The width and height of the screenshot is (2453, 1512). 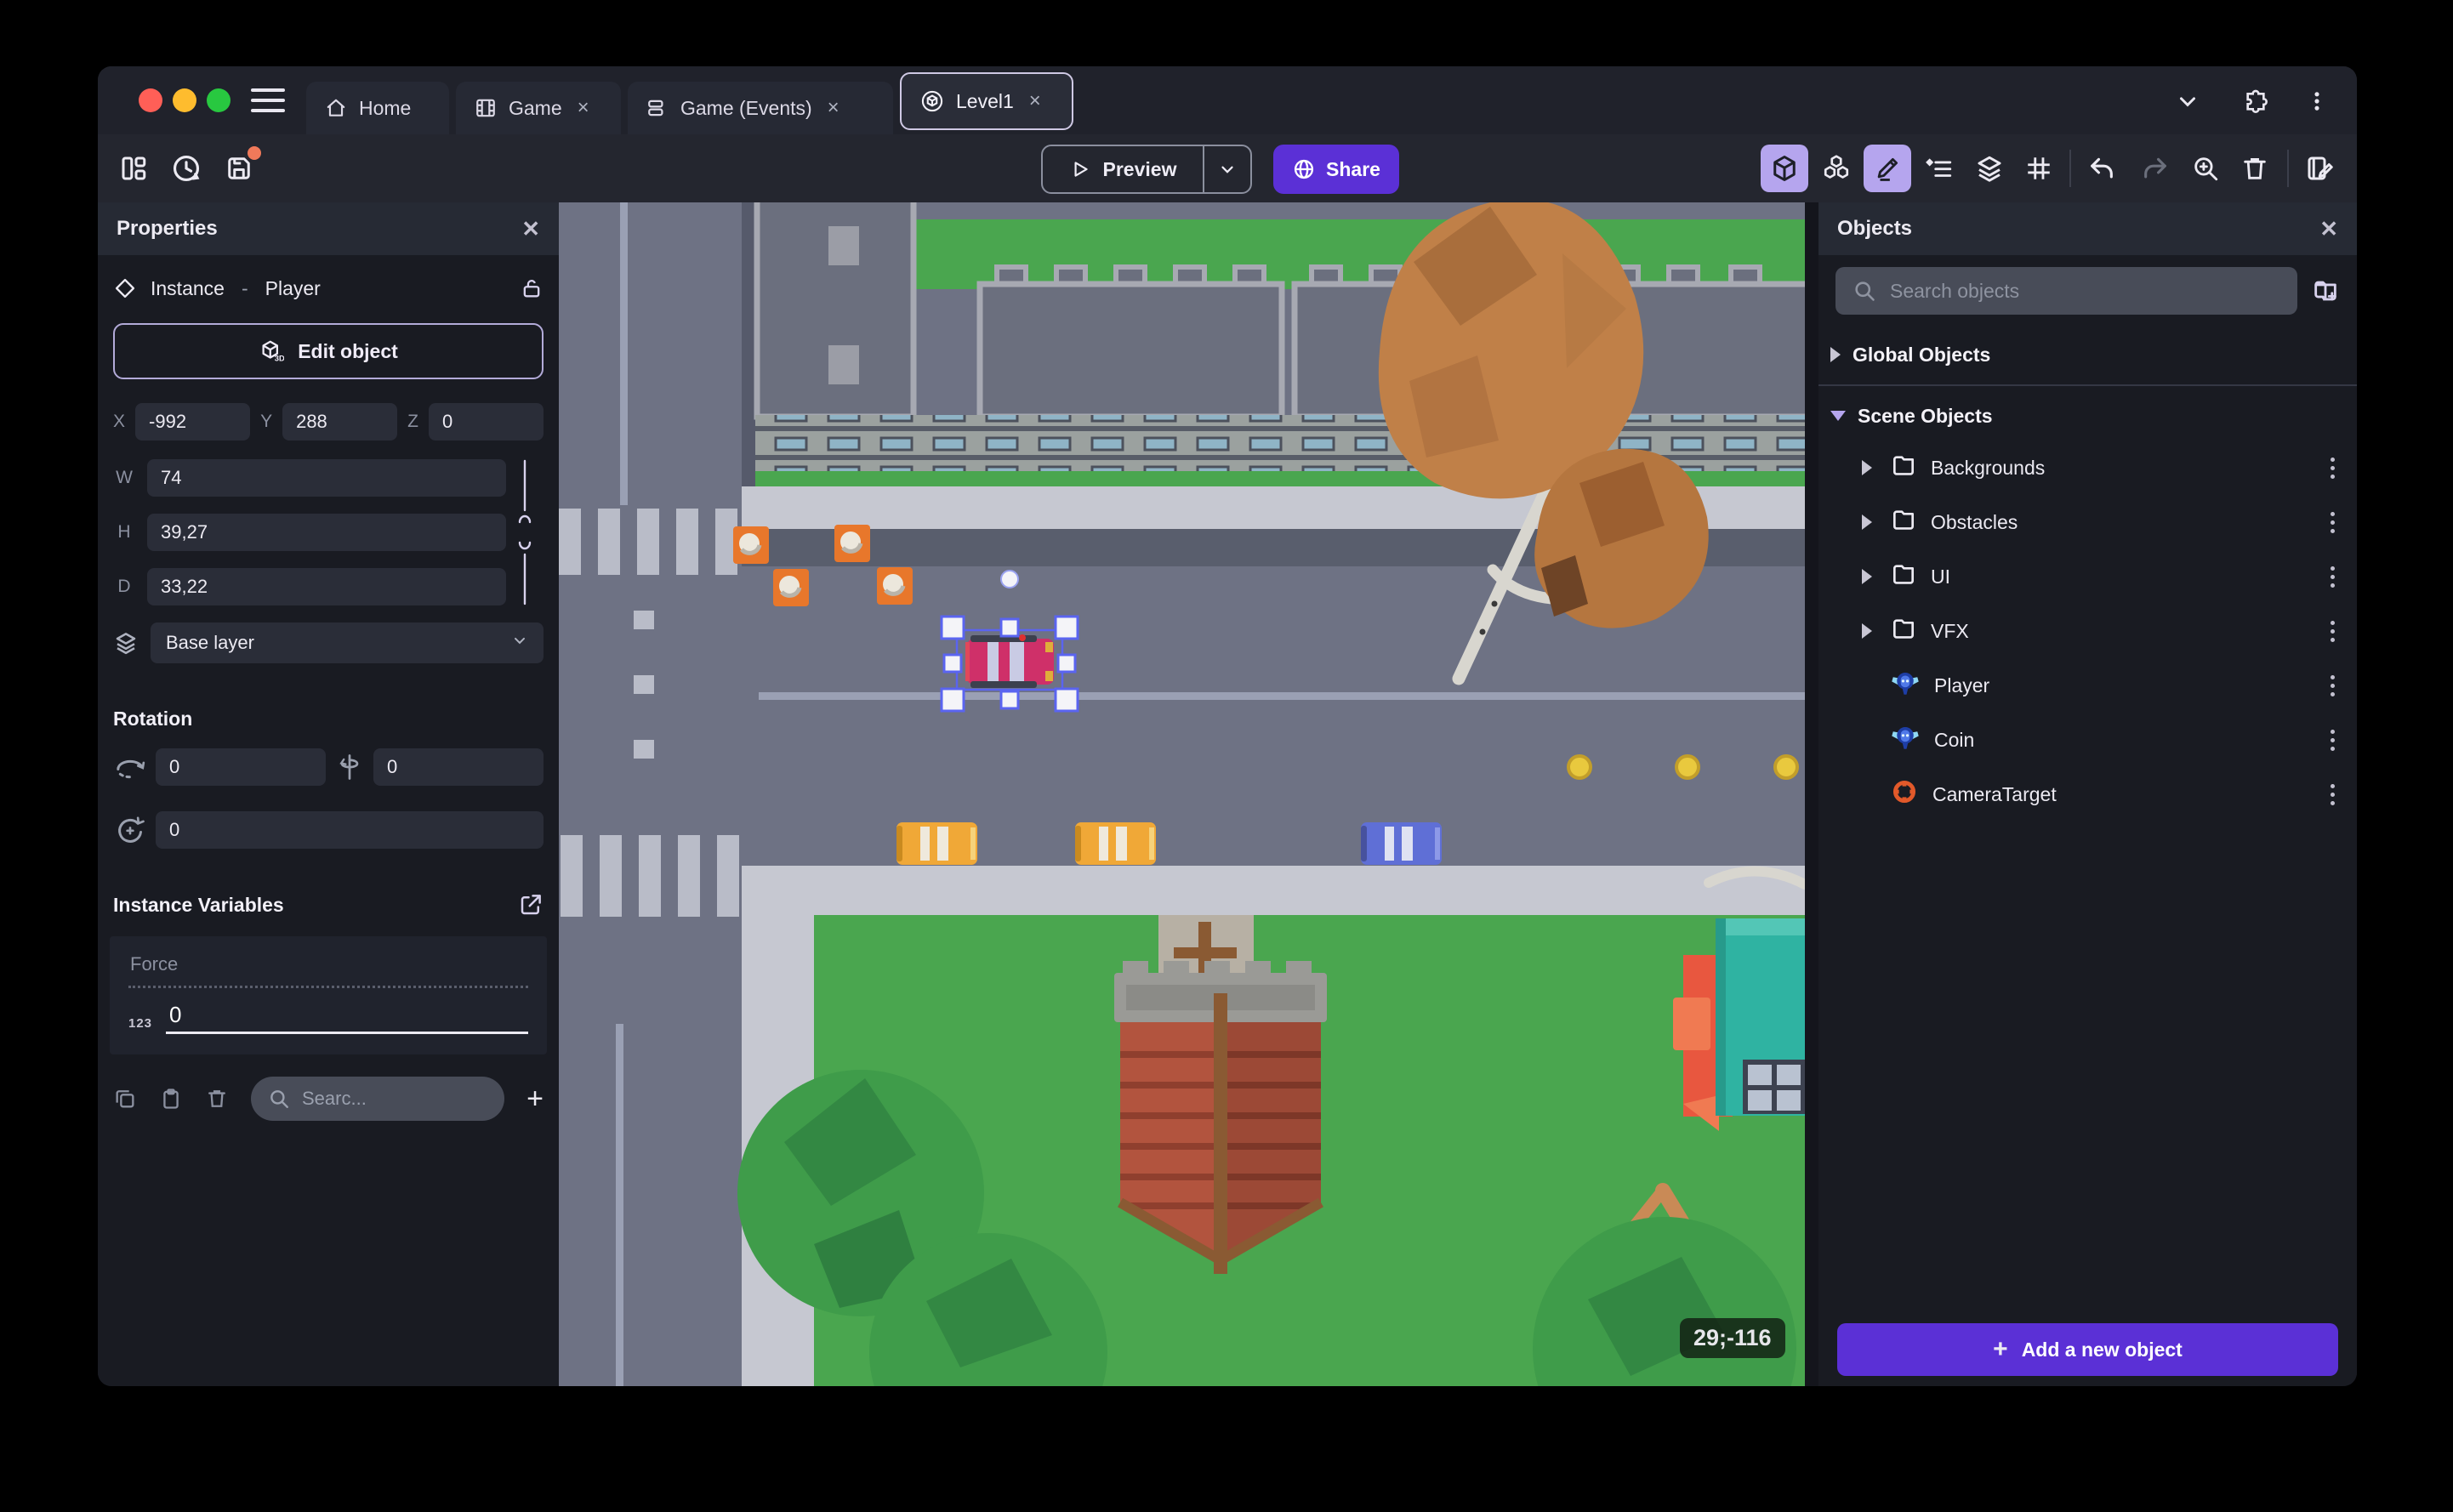 What do you see at coordinates (217, 1099) in the screenshot?
I see `trash-icon` at bounding box center [217, 1099].